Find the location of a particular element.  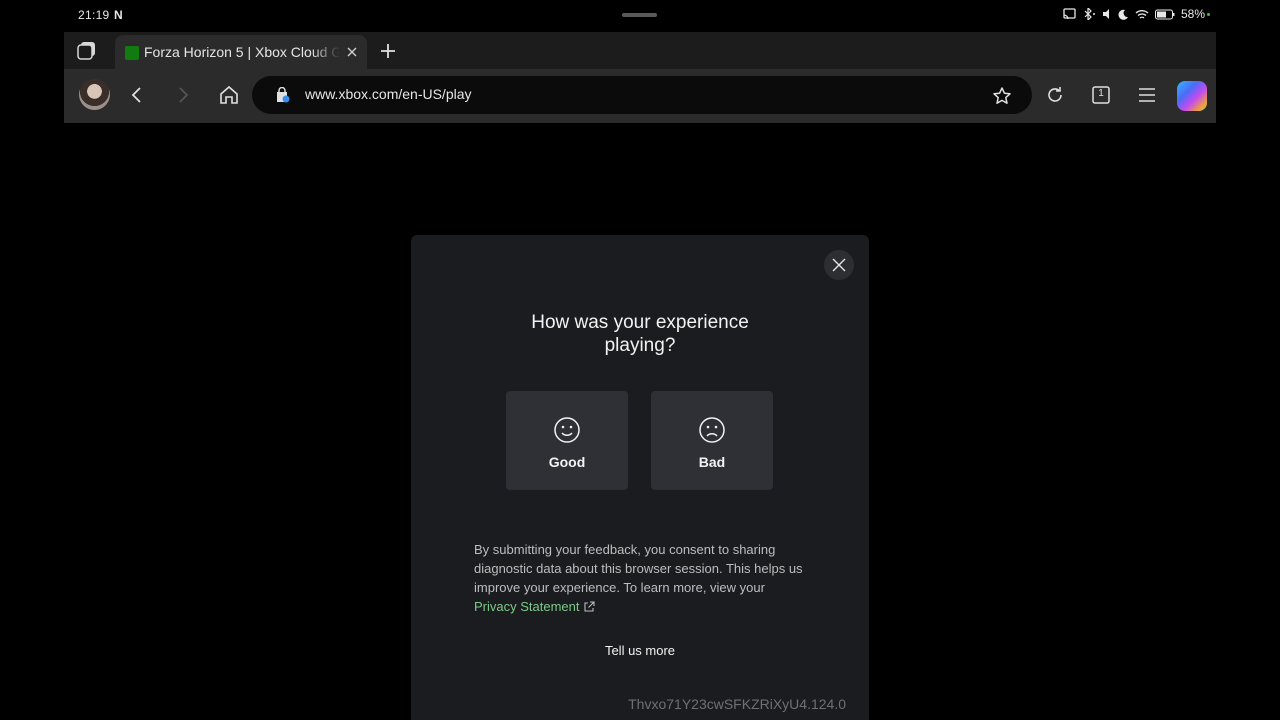

status-bar: 21:19 N 58% is located at coordinates (640, 16).